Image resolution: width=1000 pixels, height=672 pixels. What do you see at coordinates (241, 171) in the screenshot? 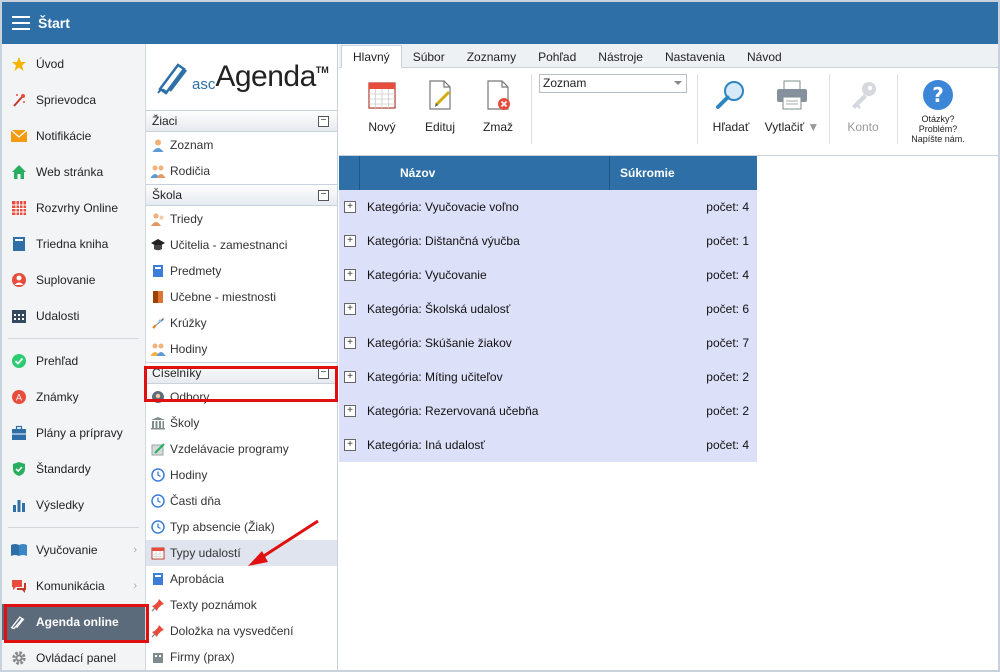
I see `sub-item-rodicia: Rodičia` at bounding box center [241, 171].